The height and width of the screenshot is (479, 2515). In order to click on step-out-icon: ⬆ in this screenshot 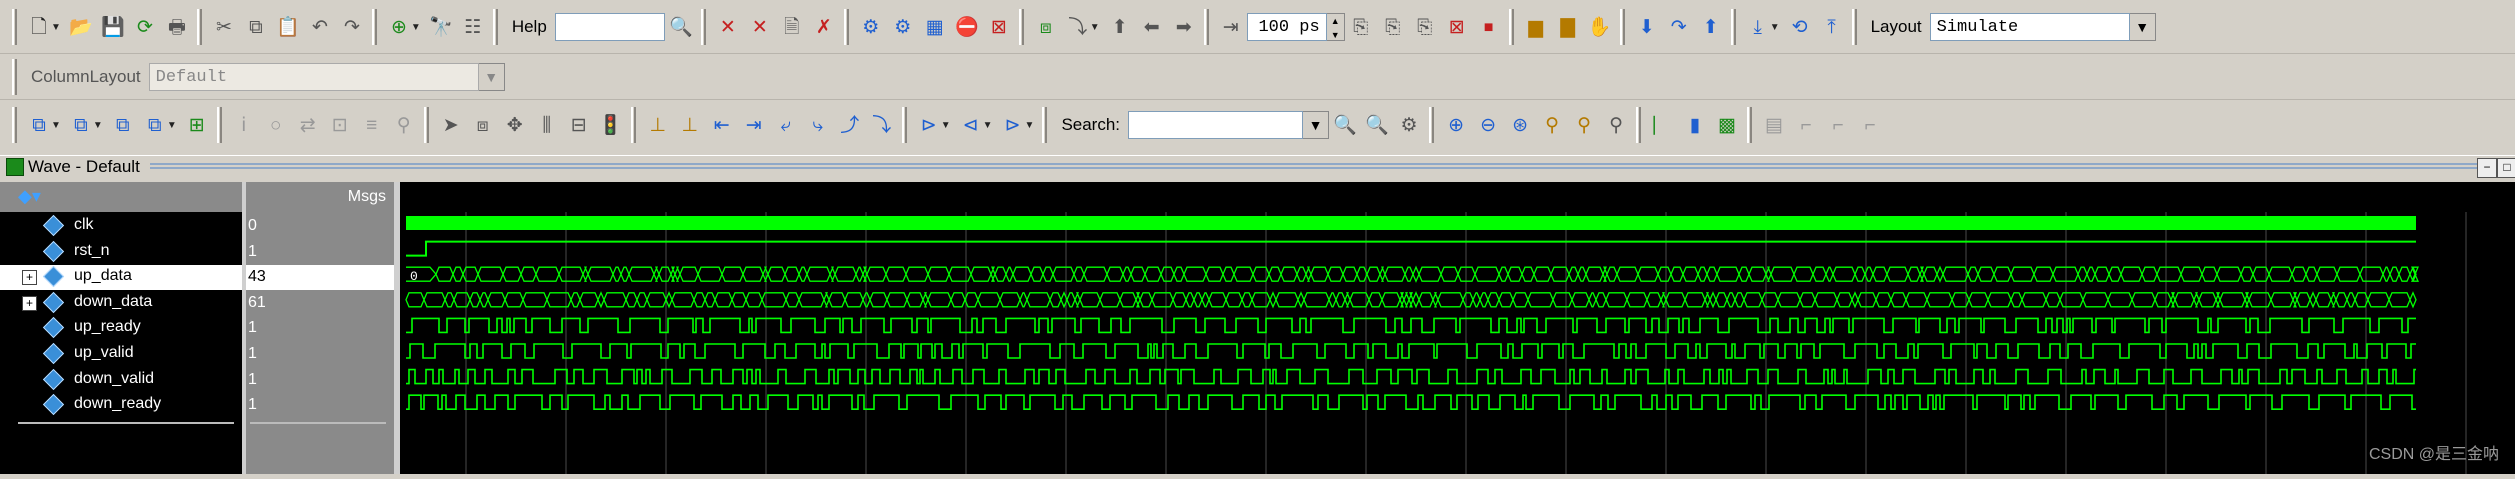, I will do `click(1711, 27)`.